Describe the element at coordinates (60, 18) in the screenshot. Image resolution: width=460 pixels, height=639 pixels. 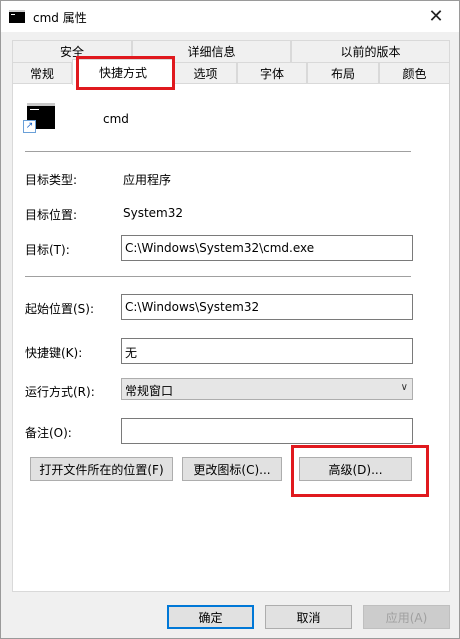
I see `window-title: cmd 属性` at that location.